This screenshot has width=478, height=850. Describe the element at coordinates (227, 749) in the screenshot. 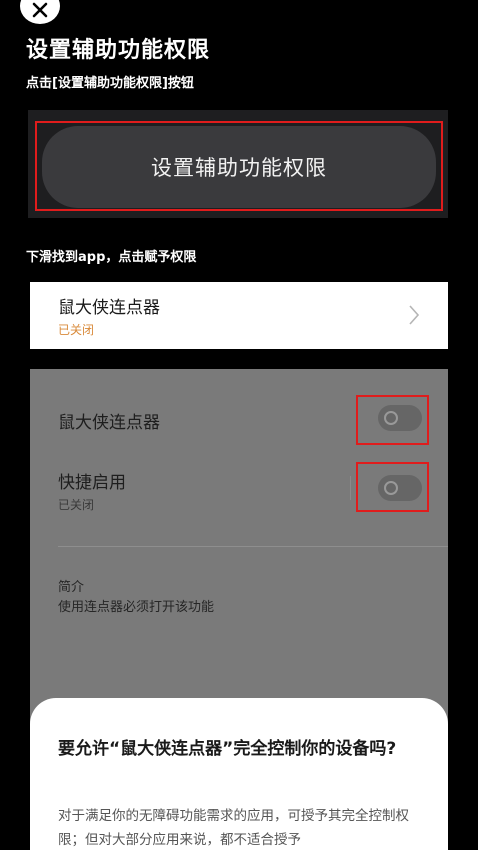

I see `dialog-title: 要允许“鼠大侠连点器”完全控制你的设备吗?` at that location.